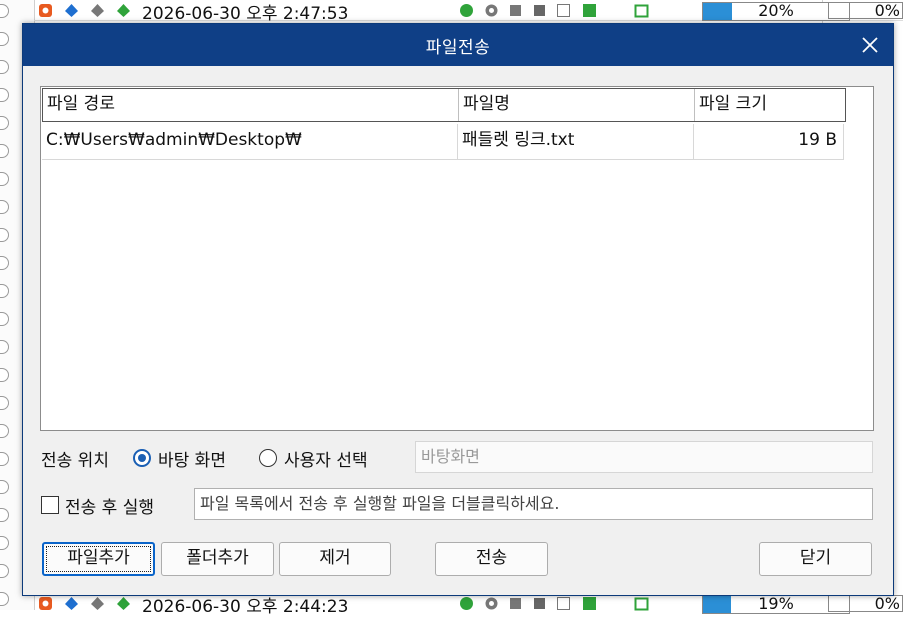 This screenshot has height=617, width=903. Describe the element at coordinates (870, 45) in the screenshot. I see `close-icon` at that location.